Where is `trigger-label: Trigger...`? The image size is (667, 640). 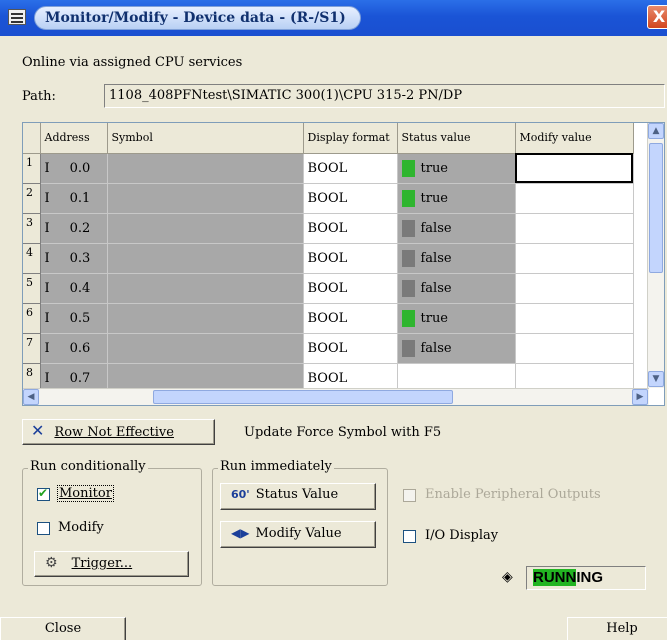 trigger-label: Trigger... is located at coordinates (102, 563).